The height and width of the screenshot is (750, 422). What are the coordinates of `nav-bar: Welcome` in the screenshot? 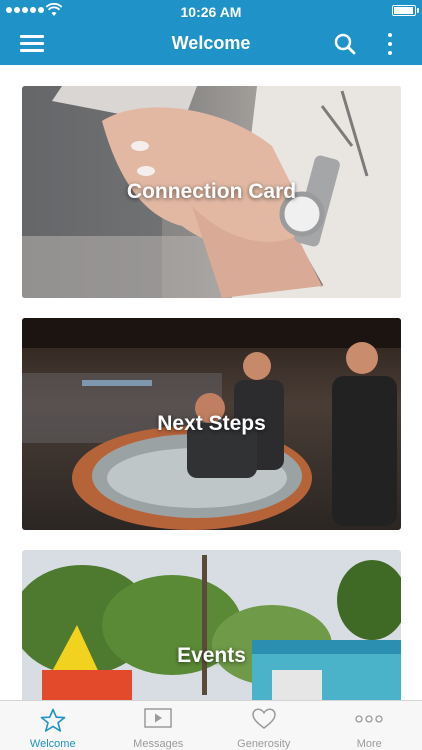 It's located at (211, 43).